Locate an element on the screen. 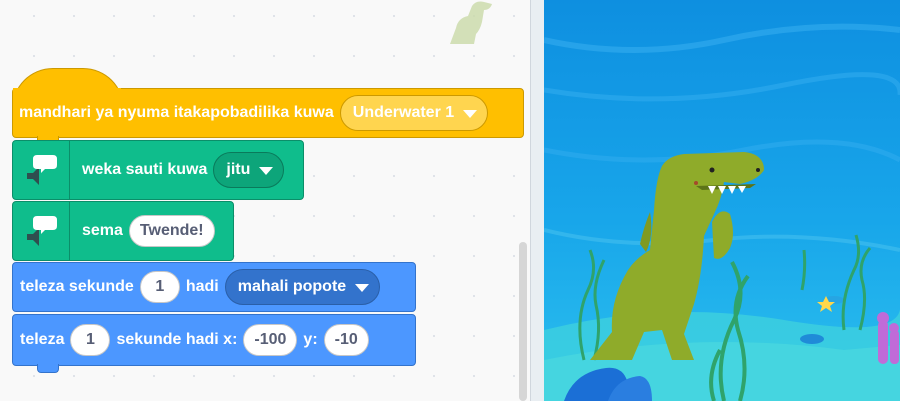 Image resolution: width=900 pixels, height=401 pixels. glide-random-label-prefix: teleza sekunde is located at coordinates (77, 286).